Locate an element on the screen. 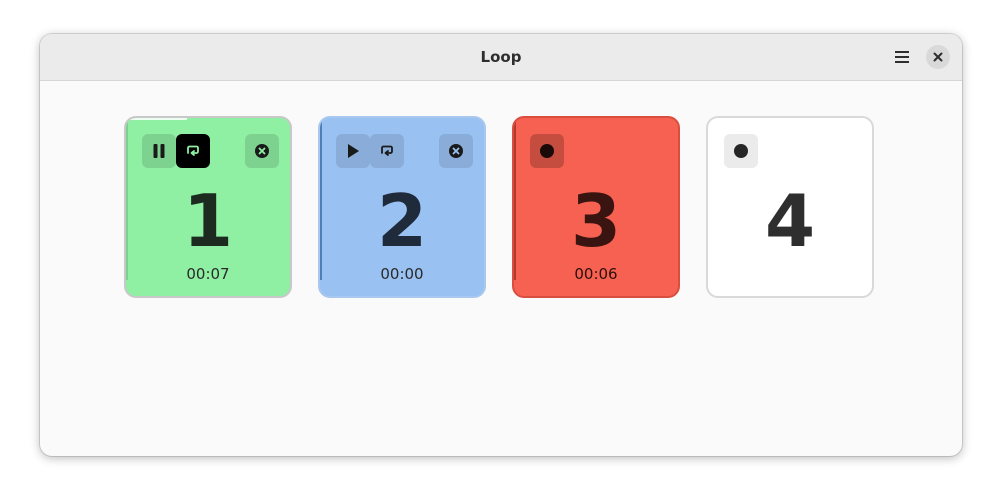 The height and width of the screenshot is (502, 1002). loop-card-2: 2 00:00 is located at coordinates (402, 207).